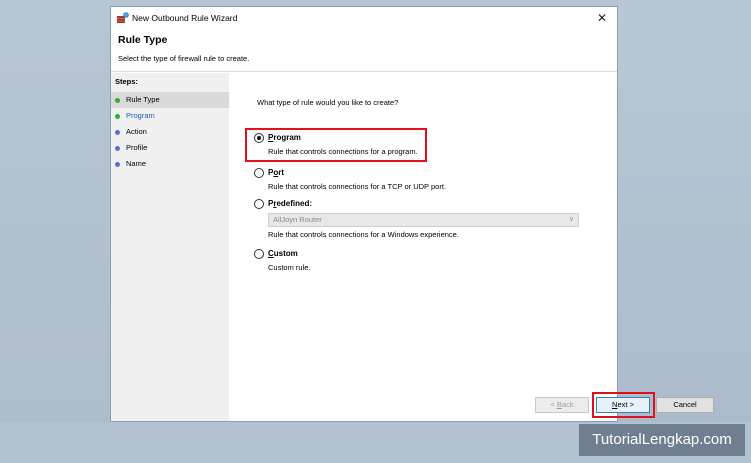 The width and height of the screenshot is (751, 463). I want to click on predefined-dropdown: AllJoyn Router ∨, so click(423, 220).